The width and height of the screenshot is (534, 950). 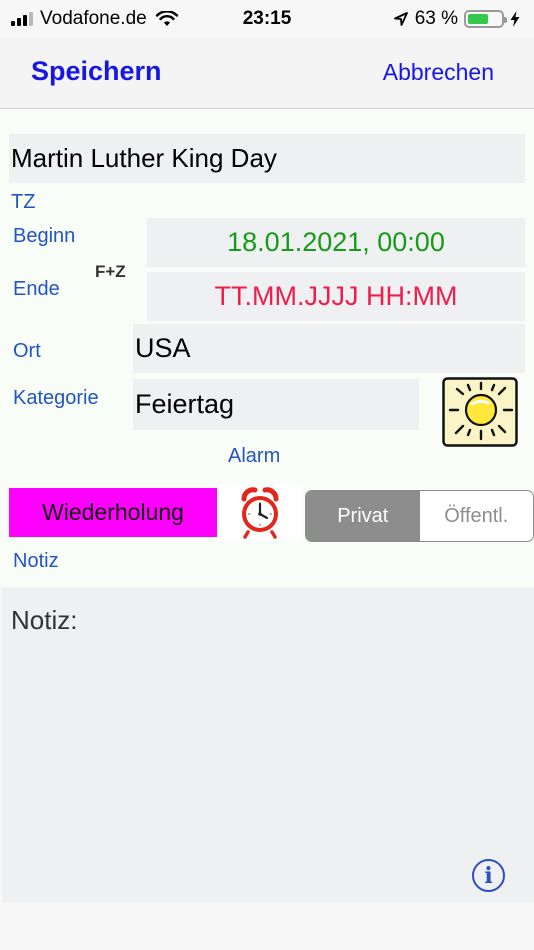 I want to click on repeat-button: Wiederholung, so click(x=113, y=512).